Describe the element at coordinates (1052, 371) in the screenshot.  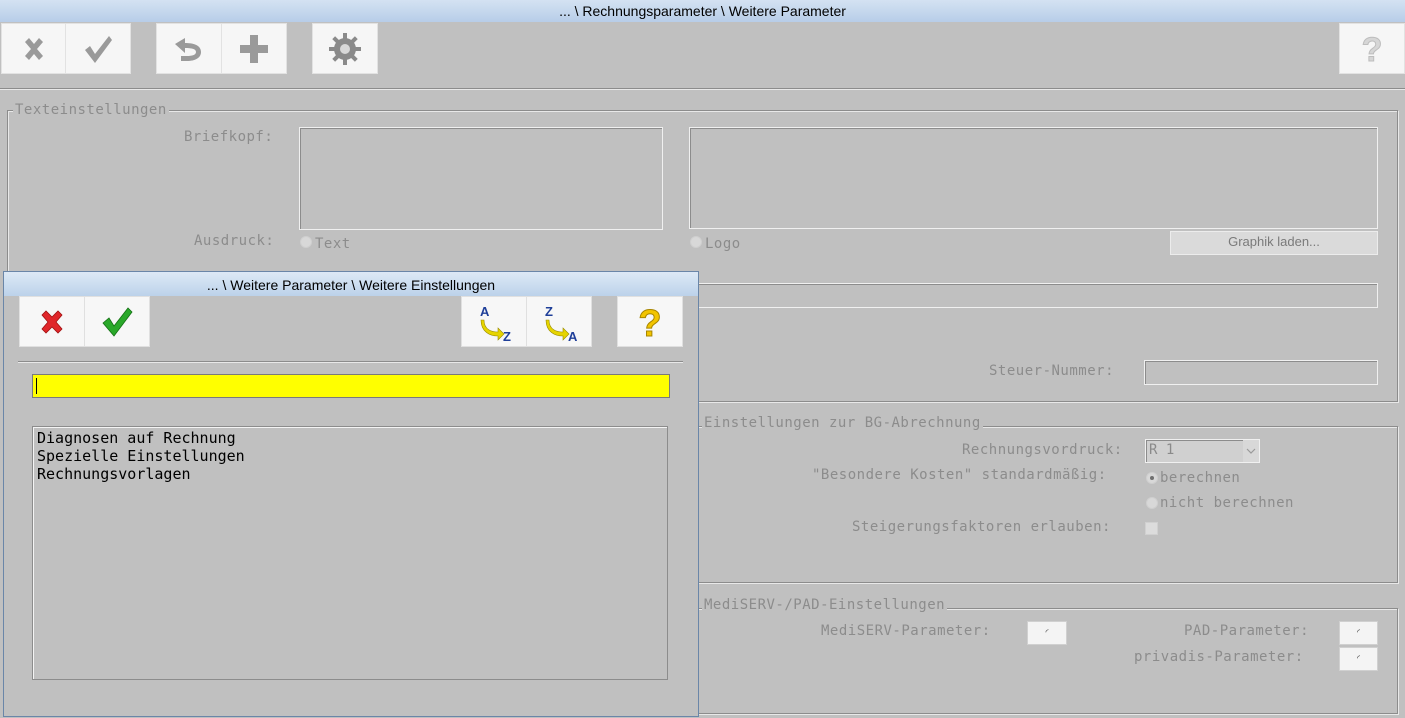
I see `tax-number-label: Steuer-Nummer:` at that location.